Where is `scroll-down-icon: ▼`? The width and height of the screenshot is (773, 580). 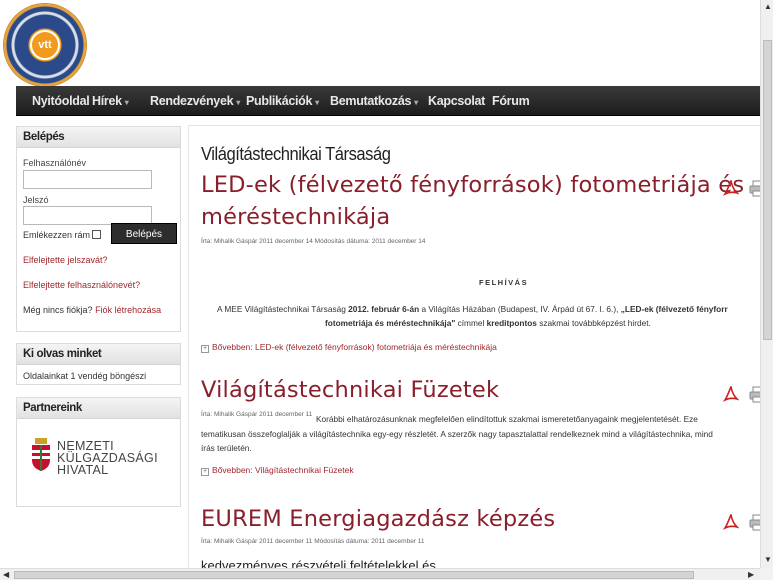 scroll-down-icon: ▼ is located at coordinates (768, 559).